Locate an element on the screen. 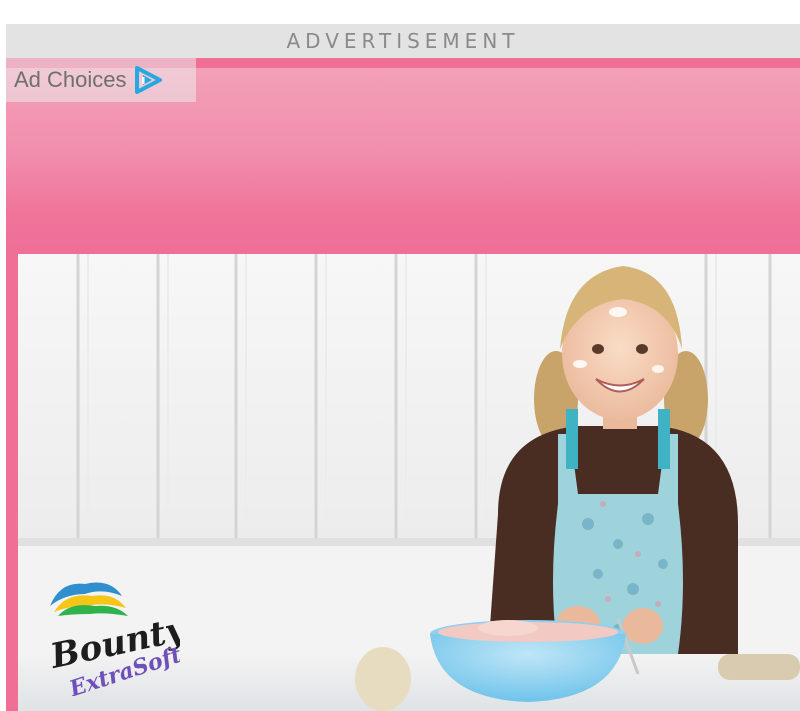 Image resolution: width=800 pixels, height=711 pixels. bounty-extrasoft-logo: Bounty ExtraSoft is located at coordinates (110, 636).